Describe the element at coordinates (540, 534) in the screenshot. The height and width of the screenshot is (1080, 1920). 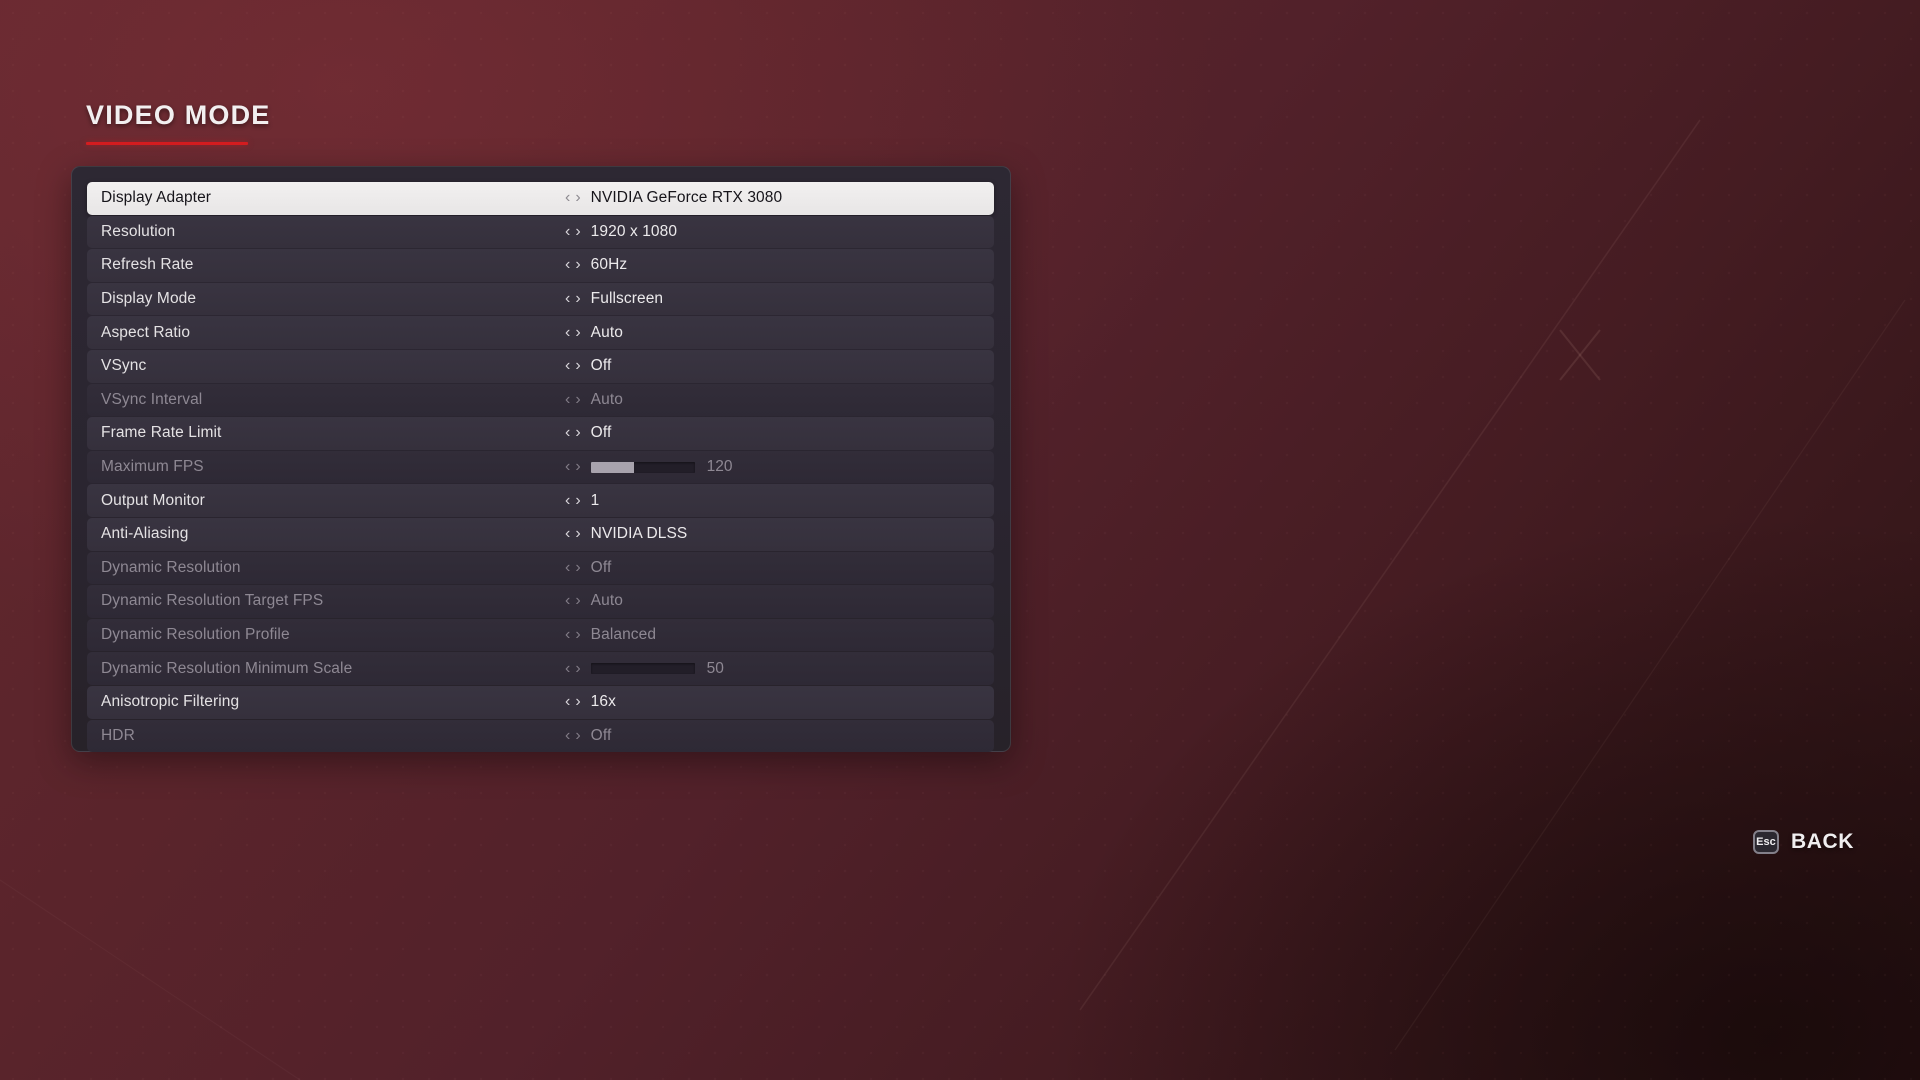
I see `setting-row: Anti-Aliasing ‹ › NVIDIA DLSS` at that location.